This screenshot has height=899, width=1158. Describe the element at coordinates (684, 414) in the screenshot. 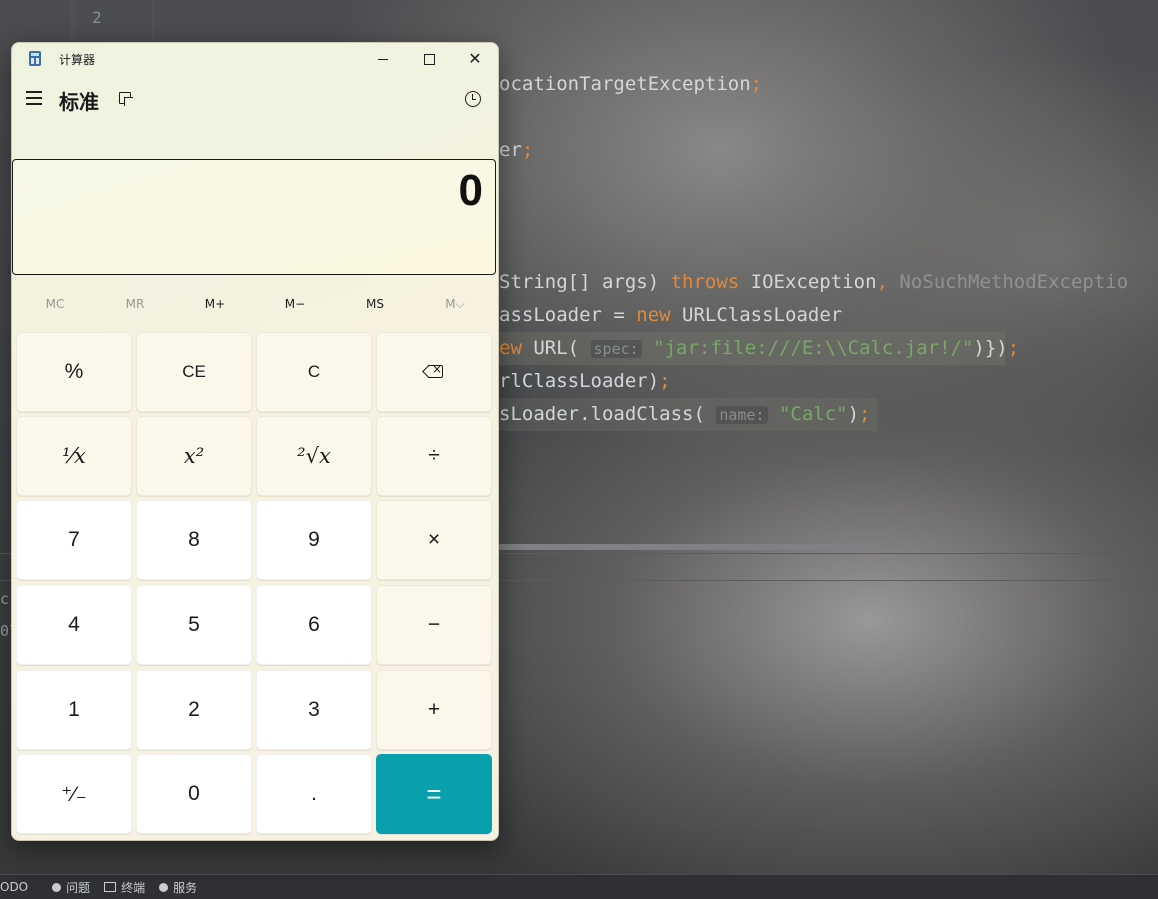

I see `code-line: sLoader.loadClass( name: "Calc");` at that location.